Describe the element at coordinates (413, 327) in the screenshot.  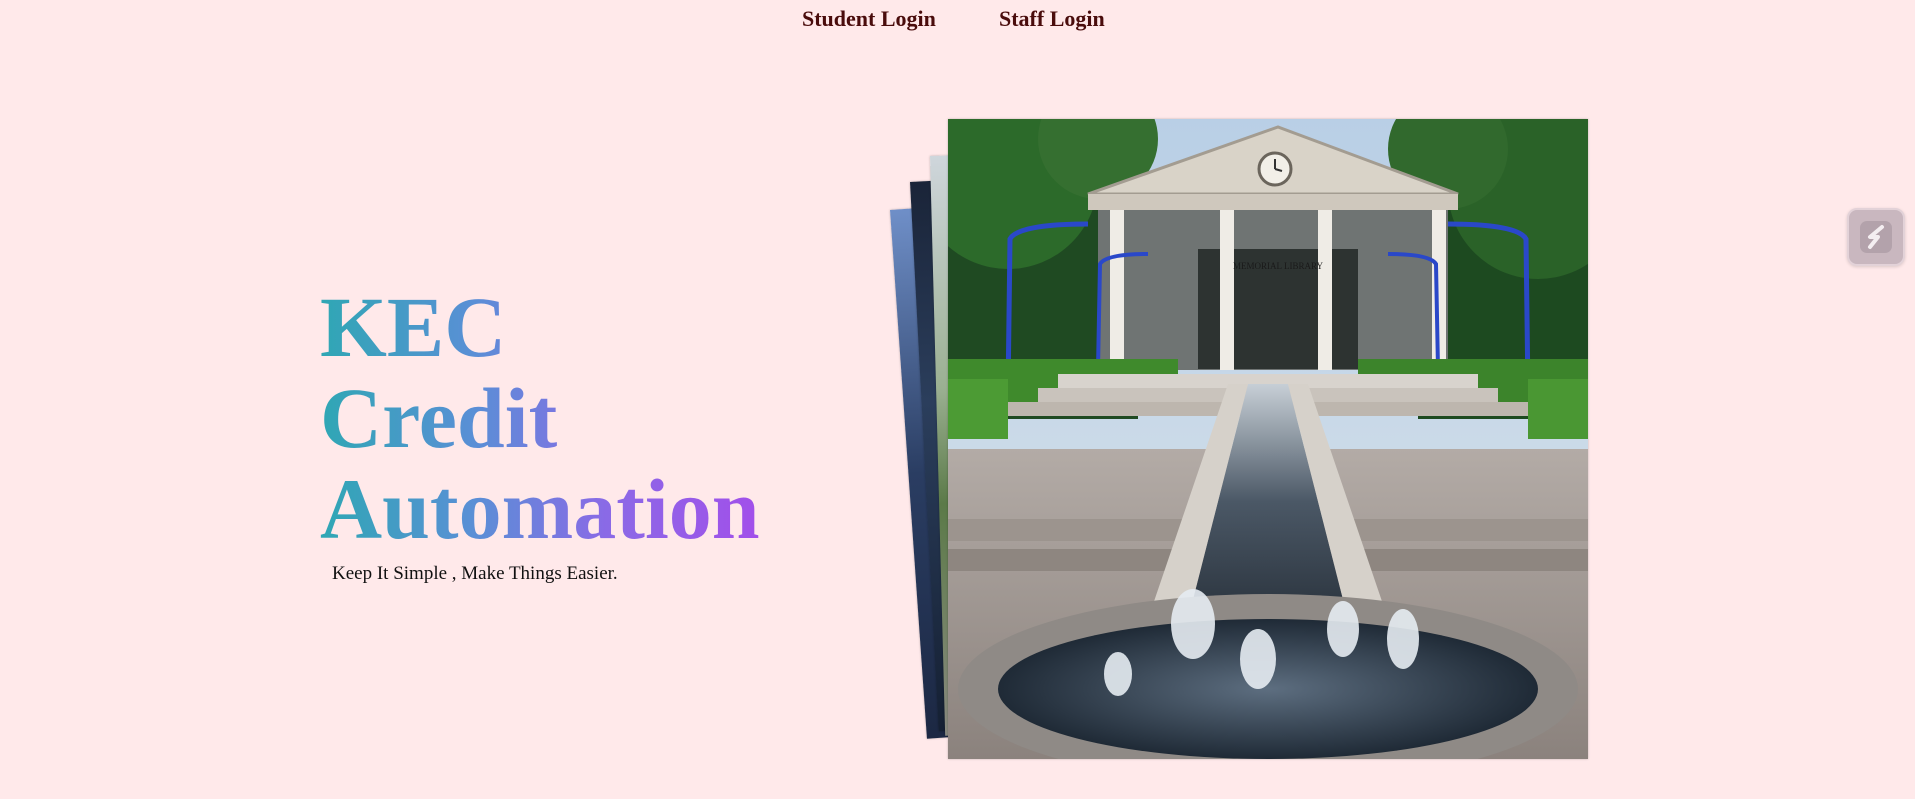
I see `hero-title-line-kec: KEC` at that location.